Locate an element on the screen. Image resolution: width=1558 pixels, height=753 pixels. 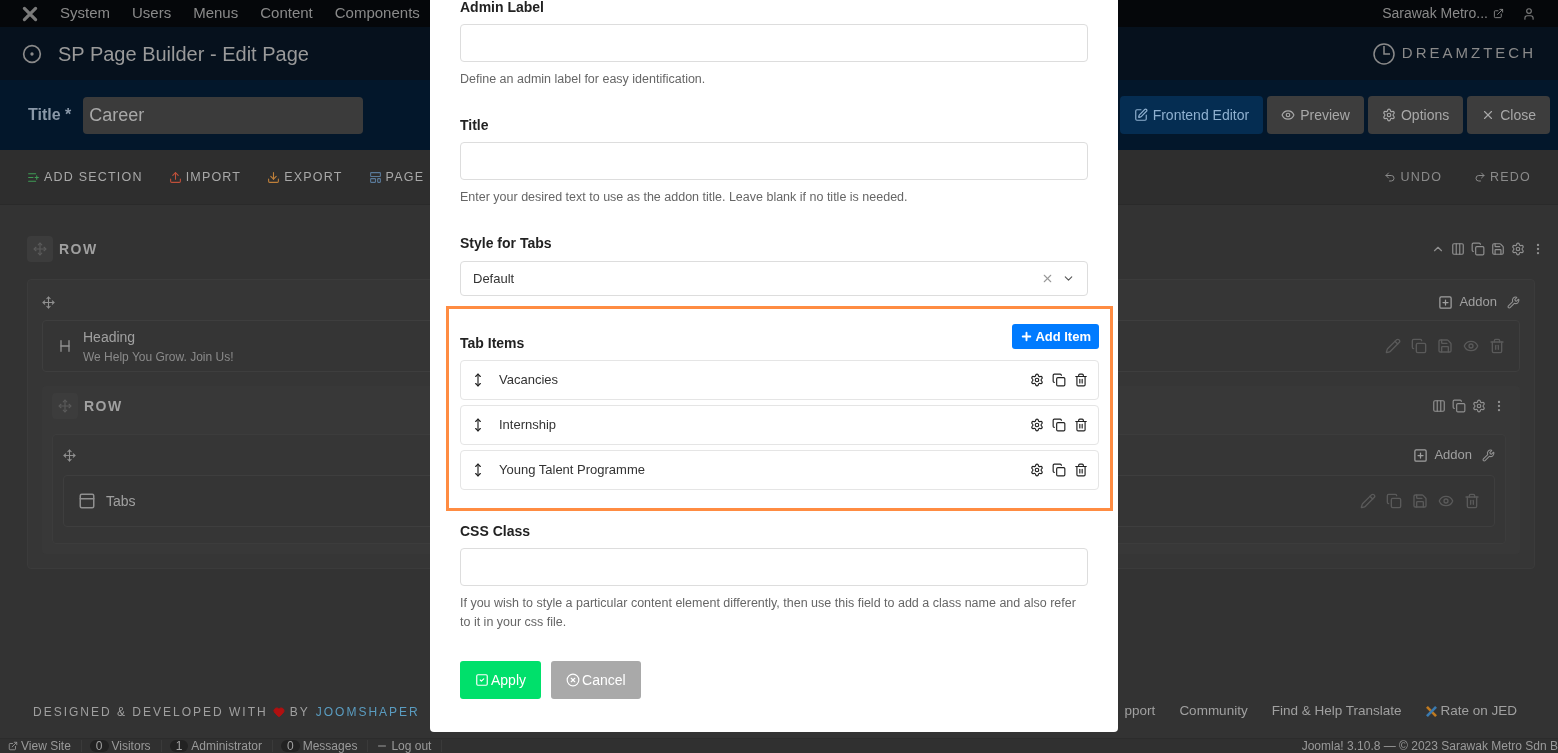
field-label: Admin Label is located at coordinates (502, 8).